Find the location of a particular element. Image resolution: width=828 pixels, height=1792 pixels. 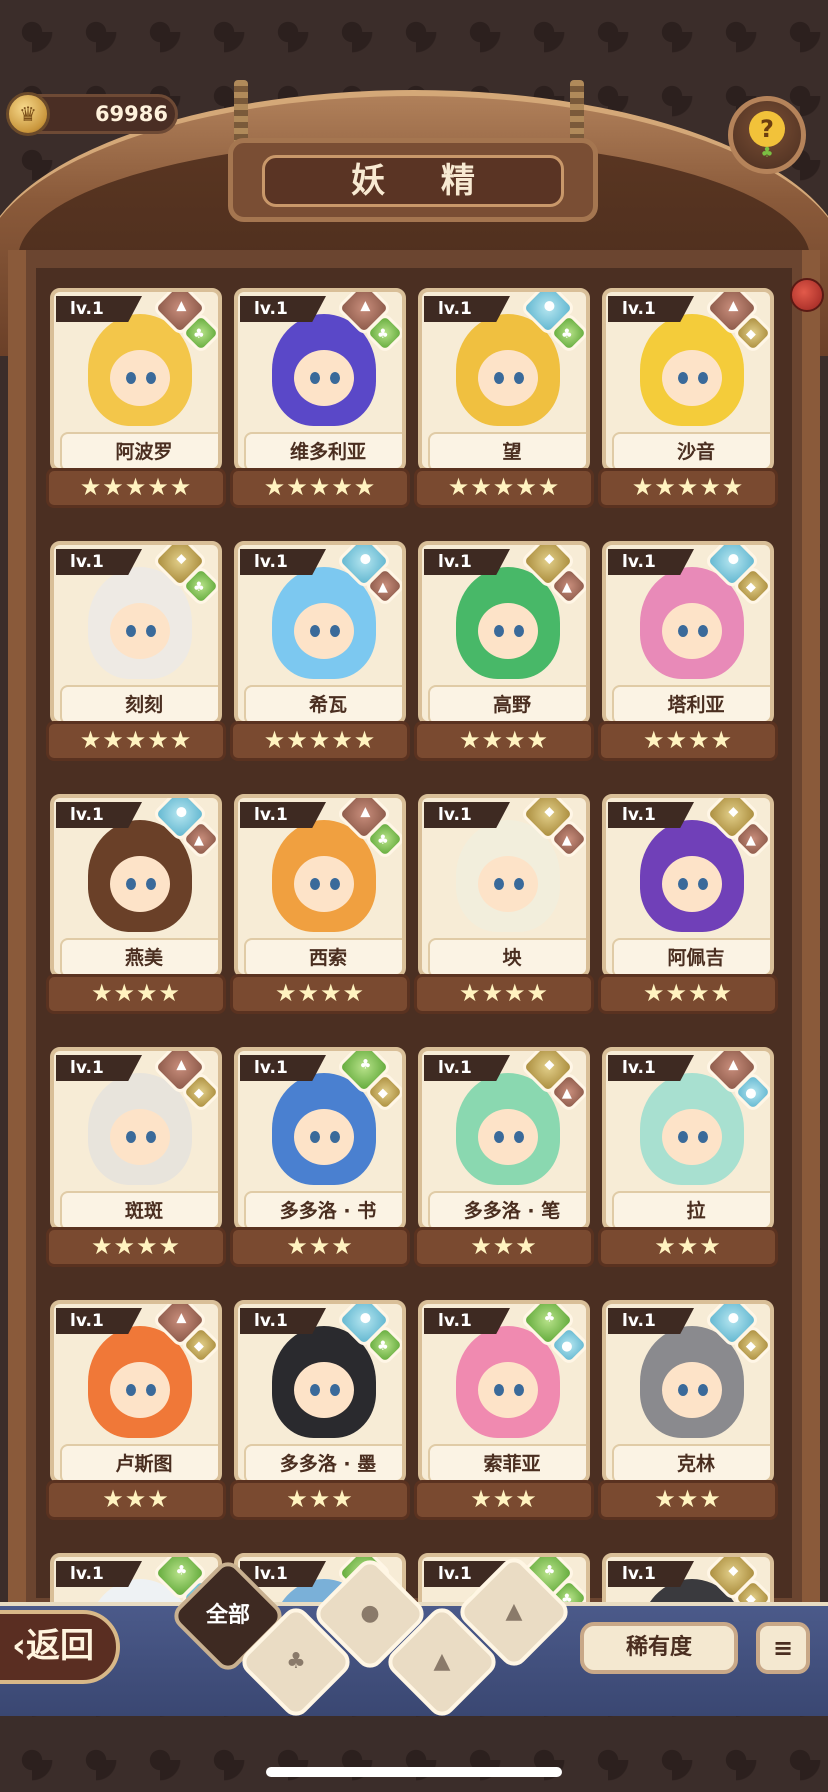

card-body: lv.1 ▲ ♣ 阿波罗 is located at coordinates (136, 380).